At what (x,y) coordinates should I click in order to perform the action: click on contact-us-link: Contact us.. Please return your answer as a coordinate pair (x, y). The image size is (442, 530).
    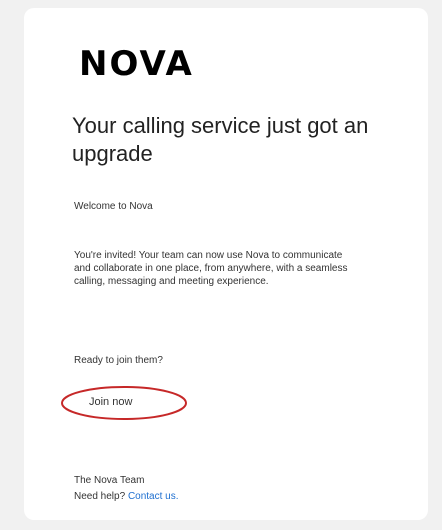
    Looking at the image, I should click on (153, 496).